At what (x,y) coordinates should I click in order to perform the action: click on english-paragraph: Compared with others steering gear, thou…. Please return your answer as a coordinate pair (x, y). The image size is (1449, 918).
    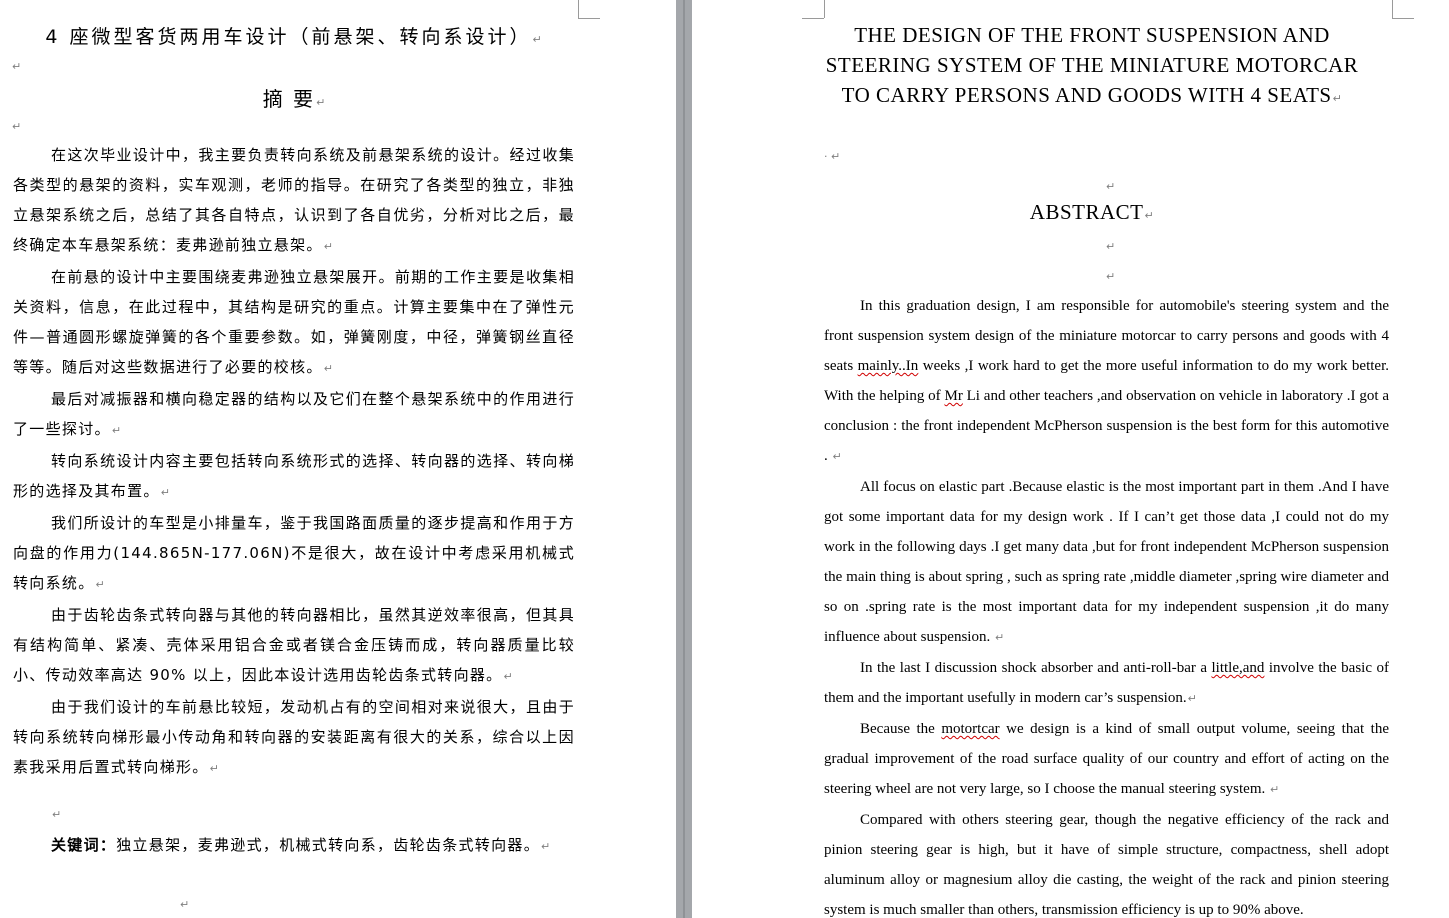
    Looking at the image, I should click on (1106, 865).